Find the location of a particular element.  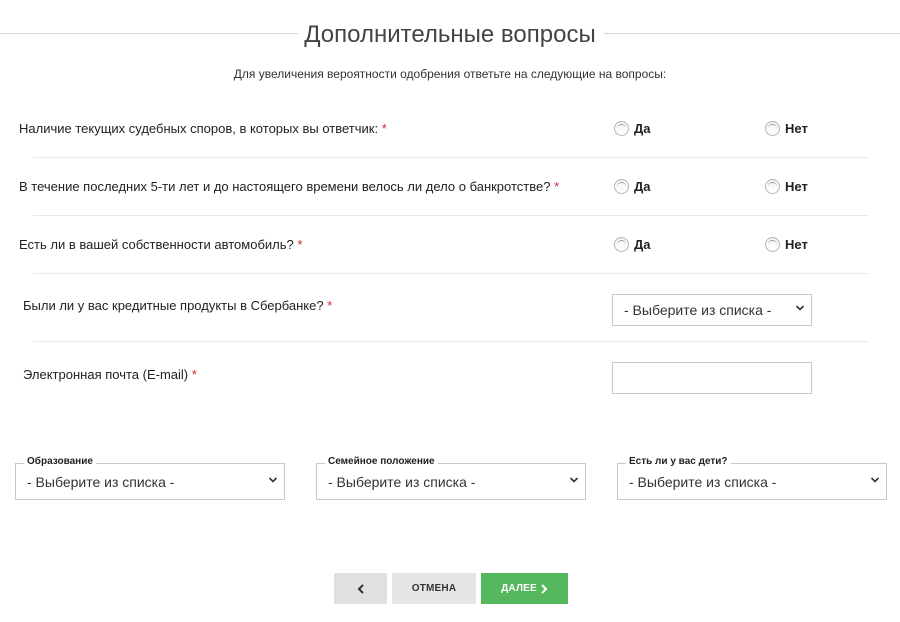

radio-car-no: Нет is located at coordinates (786, 244).